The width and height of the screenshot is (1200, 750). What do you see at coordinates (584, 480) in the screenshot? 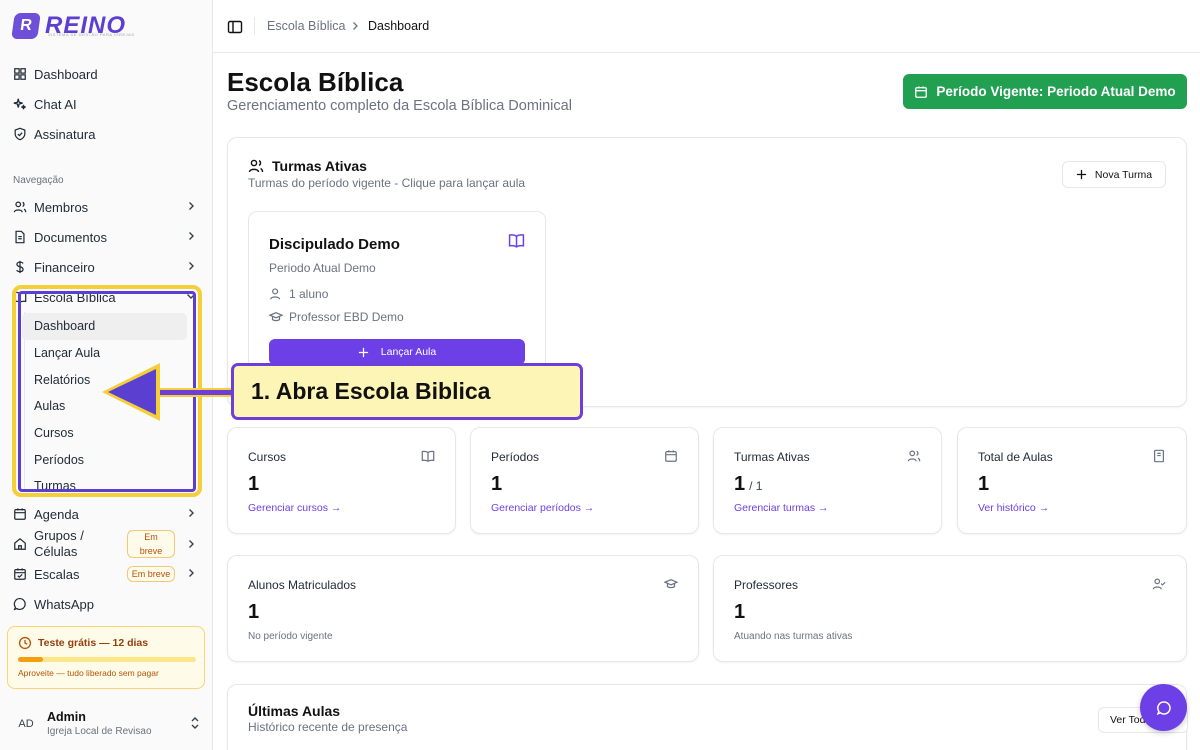
I see `stat-card-periodos: Períodos 1 Gerenciar períodos →` at bounding box center [584, 480].